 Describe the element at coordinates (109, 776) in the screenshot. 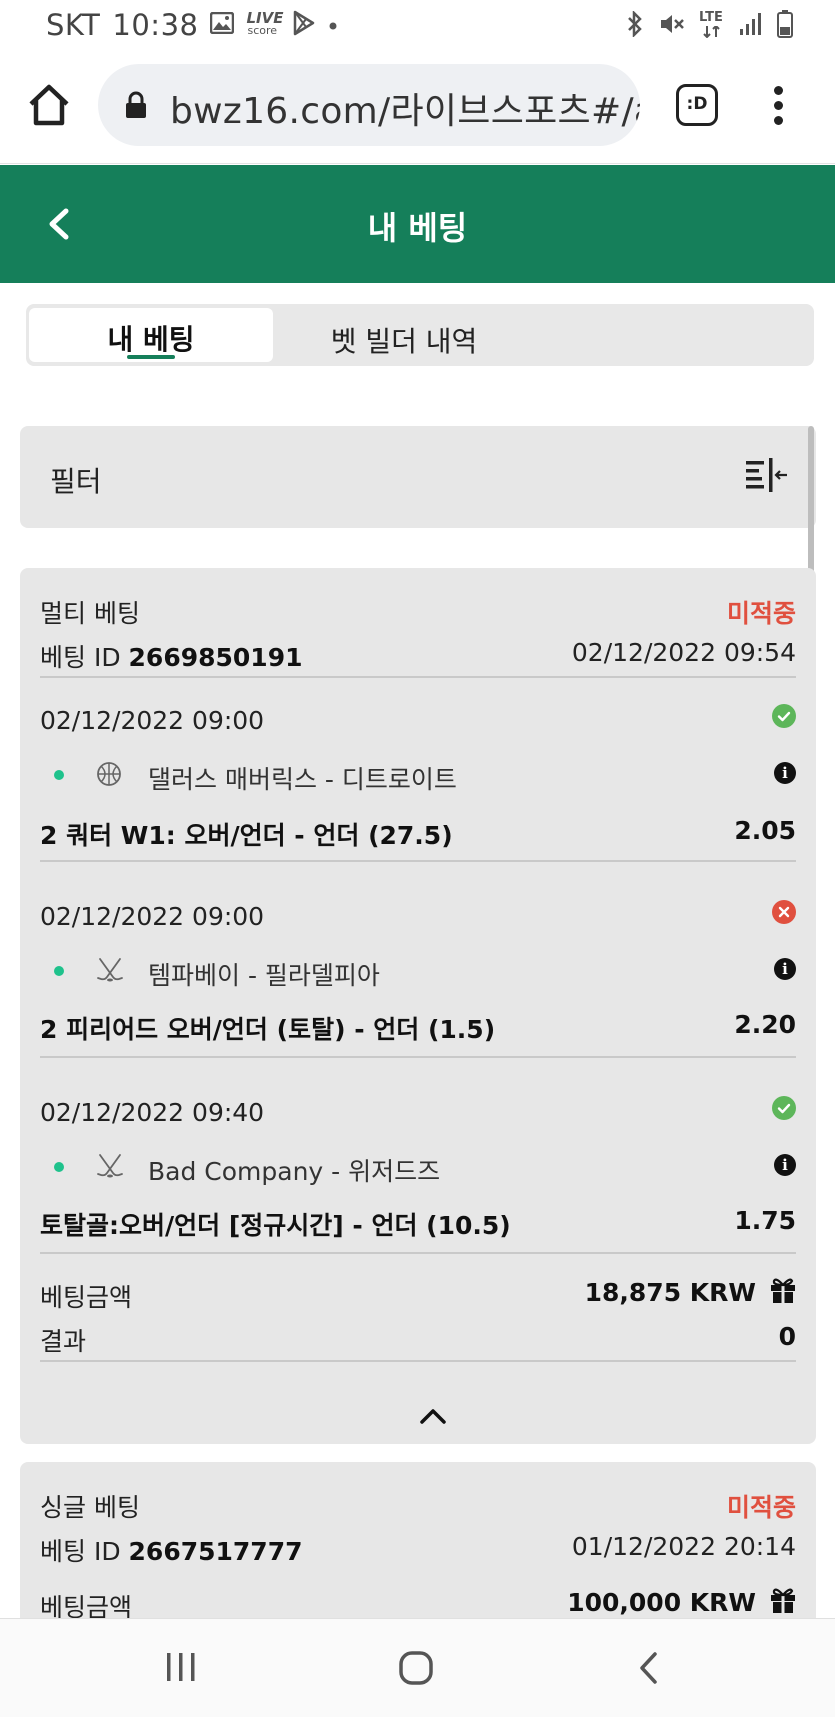

I see `basketball-icon` at that location.